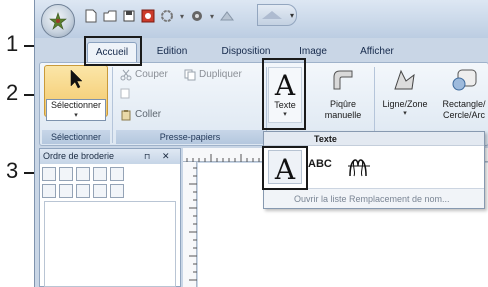 The width and height of the screenshot is (488, 287). What do you see at coordinates (343, 115) in the screenshot?
I see `manual-stitch-line2: manuelle` at bounding box center [343, 115].